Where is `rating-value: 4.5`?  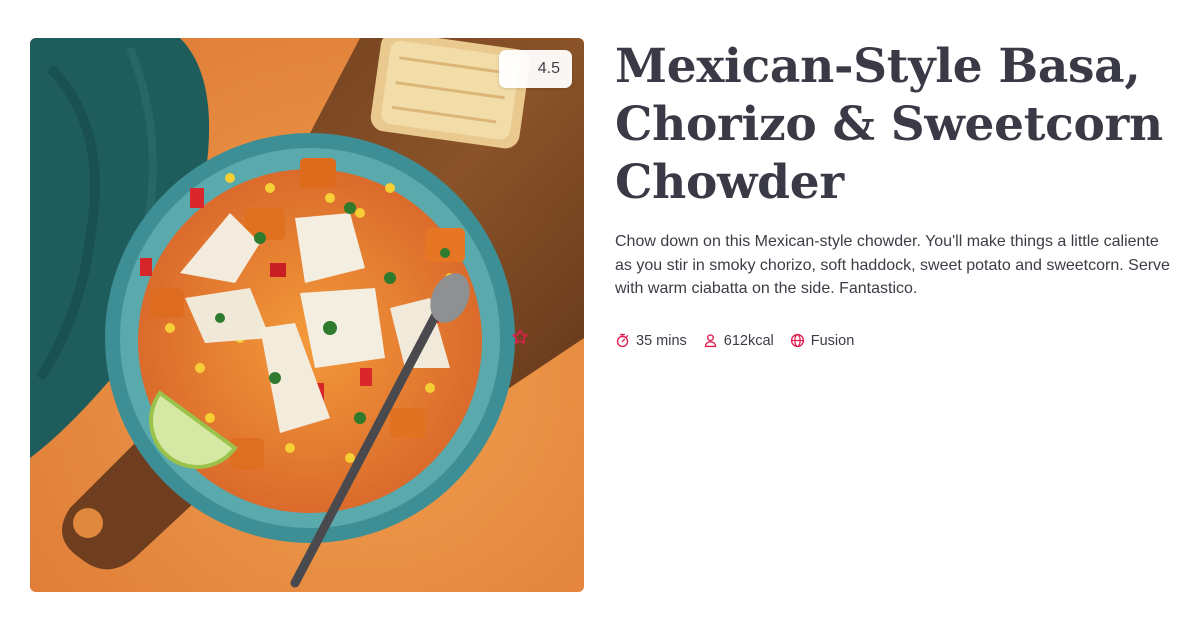
rating-value: 4.5 is located at coordinates (548, 68).